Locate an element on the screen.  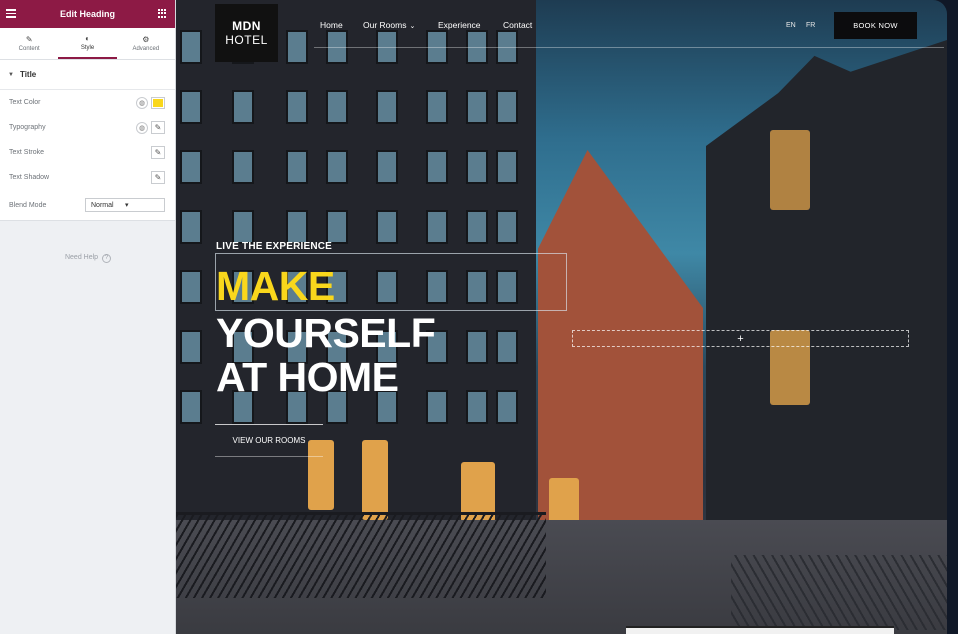
view-rooms-button: VIEW OUR ROOMS is located at coordinates (269, 440).